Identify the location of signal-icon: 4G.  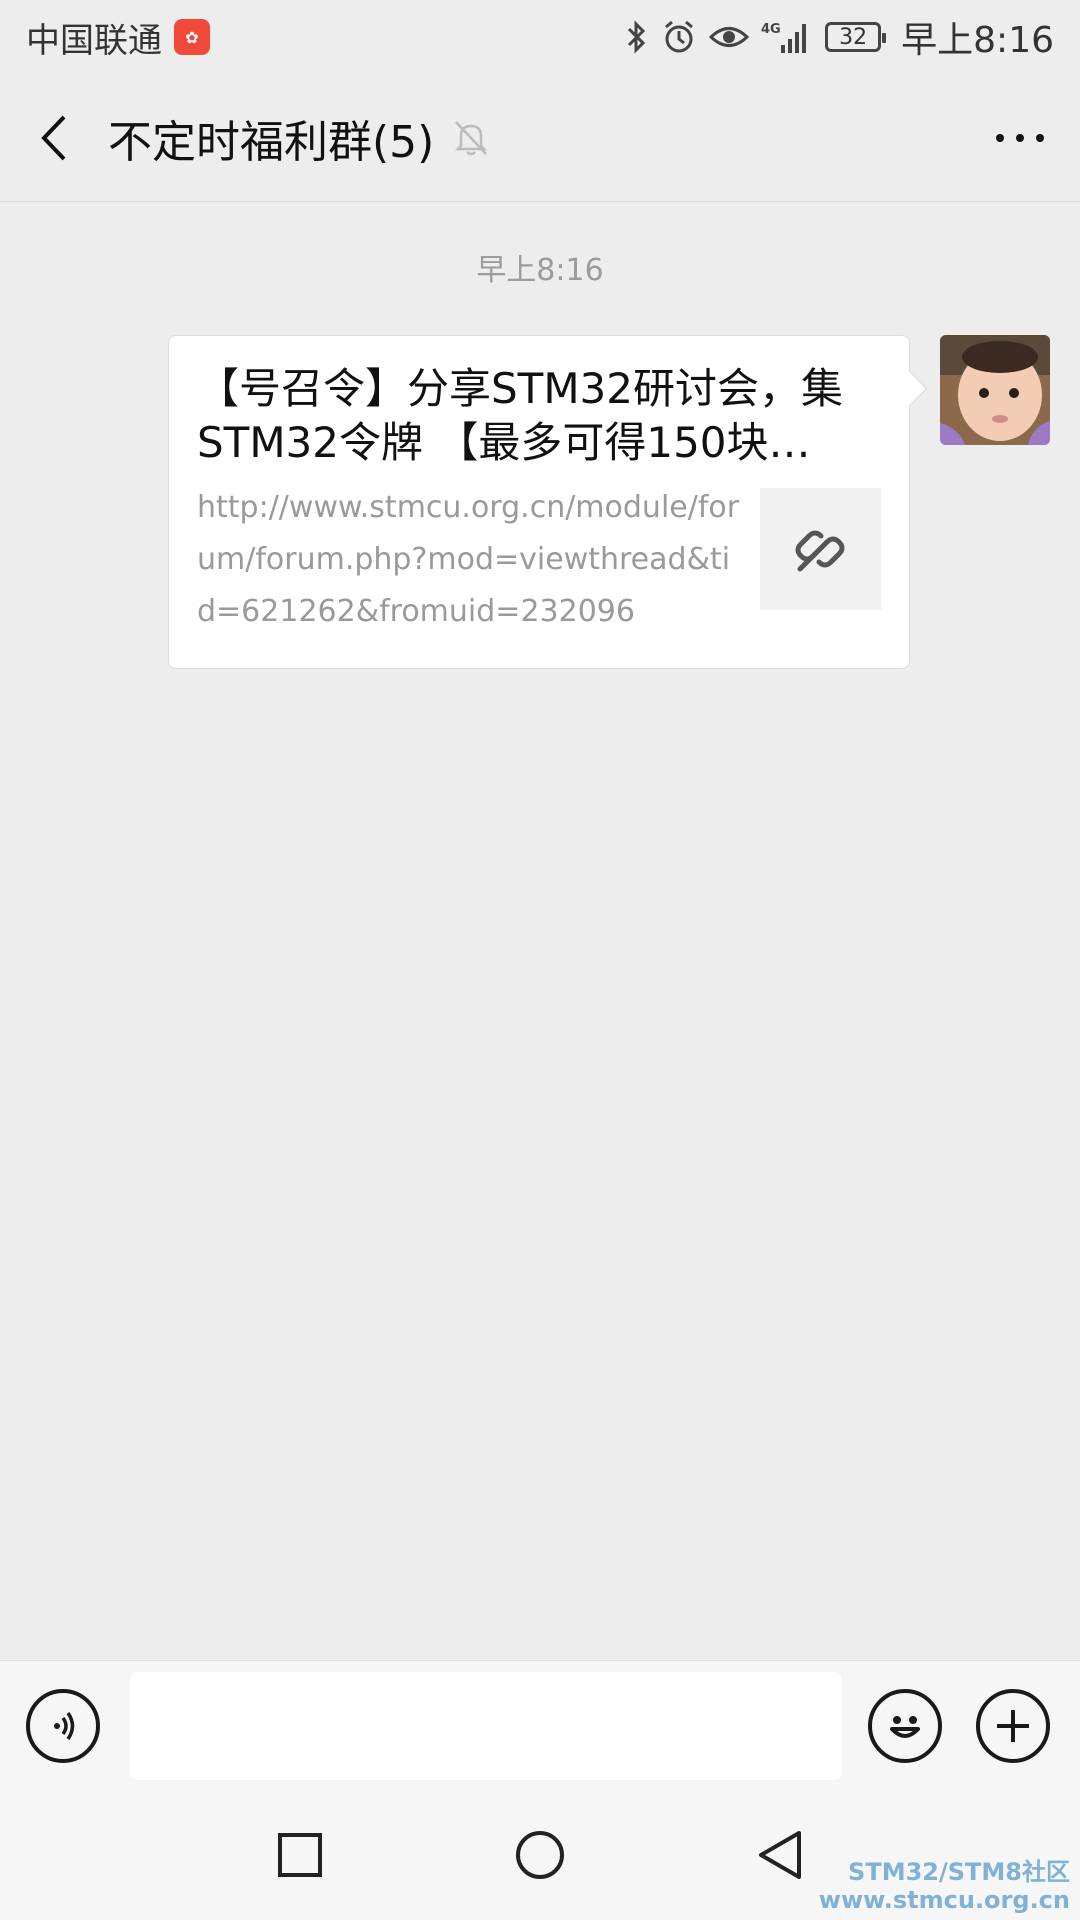
(785, 37).